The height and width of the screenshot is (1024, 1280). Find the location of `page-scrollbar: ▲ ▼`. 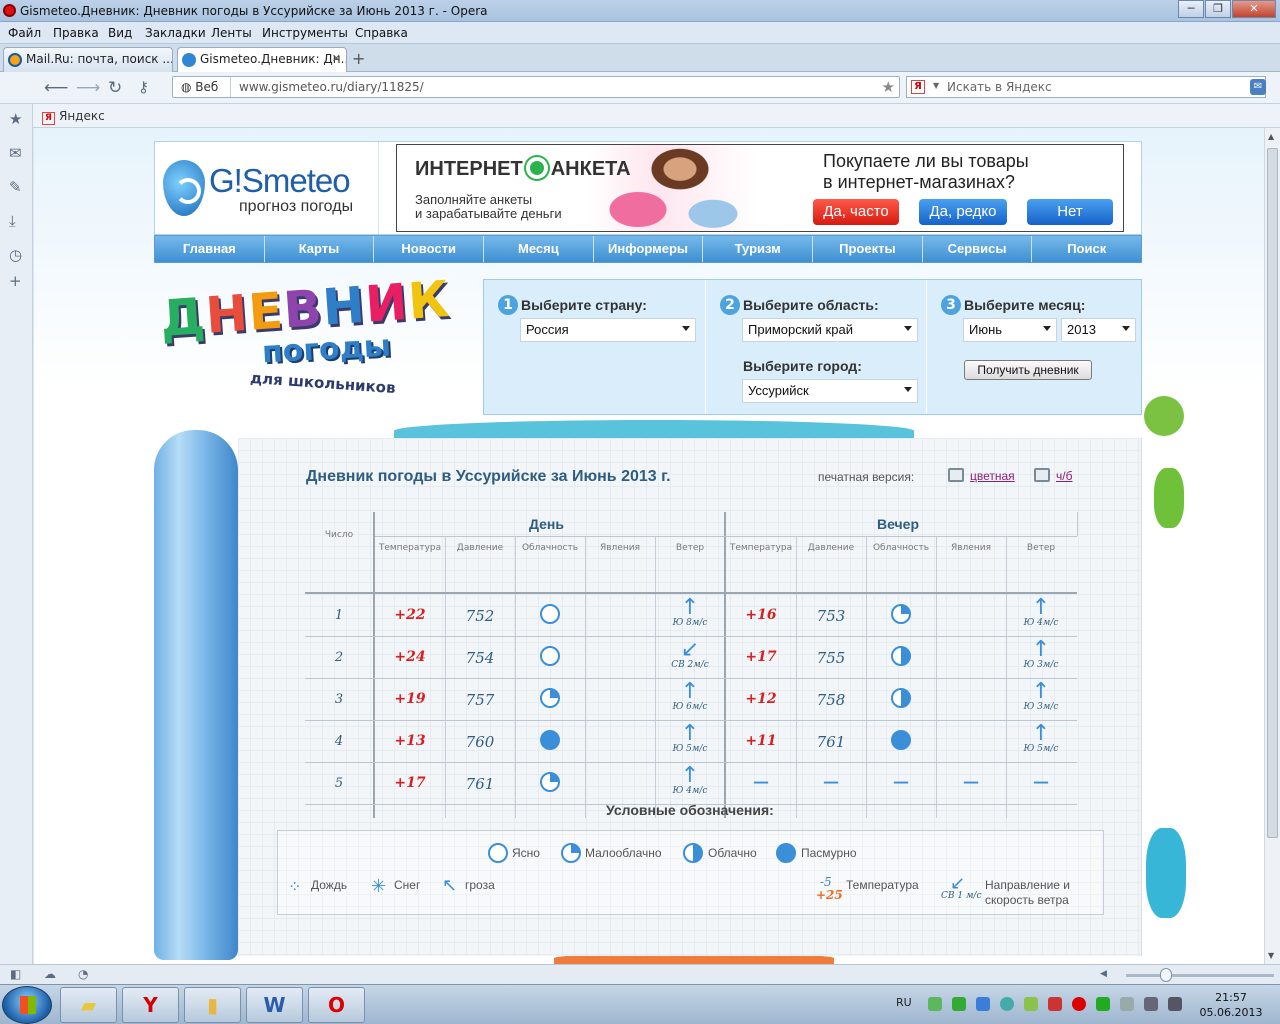

page-scrollbar: ▲ ▼ is located at coordinates (1272, 546).